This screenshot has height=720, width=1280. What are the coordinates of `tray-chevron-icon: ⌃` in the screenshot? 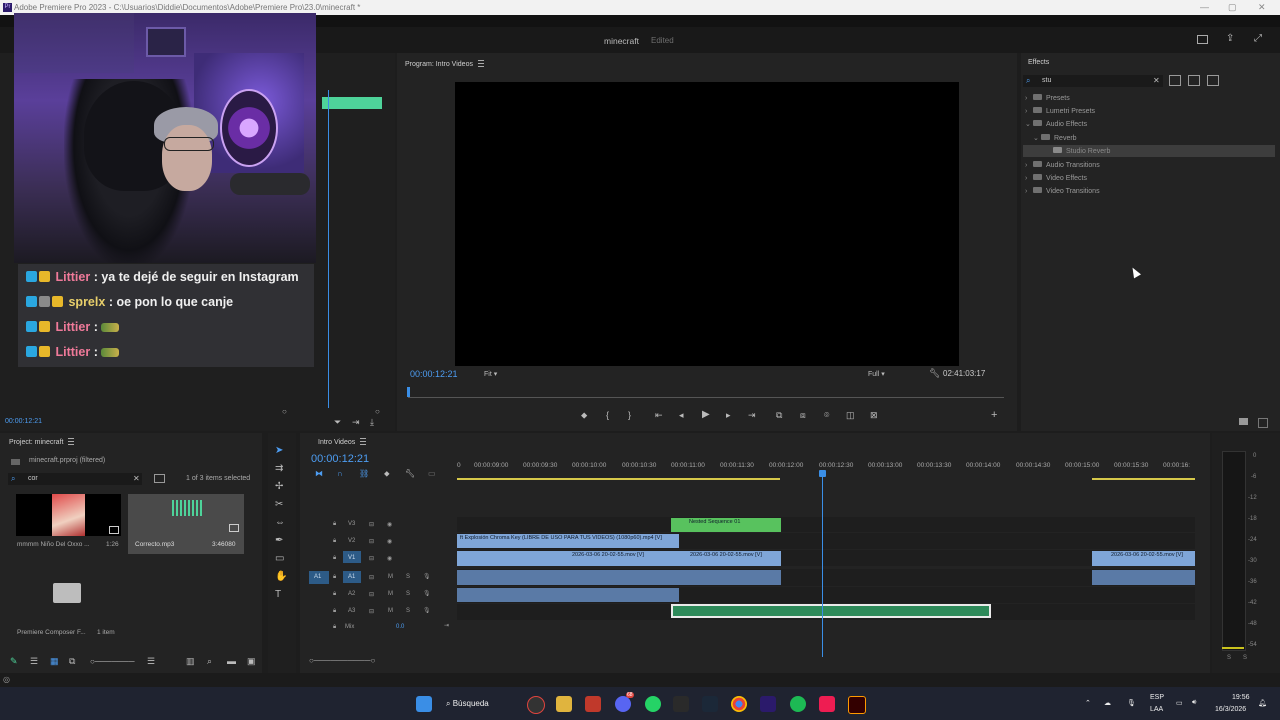 It's located at (1088, 703).